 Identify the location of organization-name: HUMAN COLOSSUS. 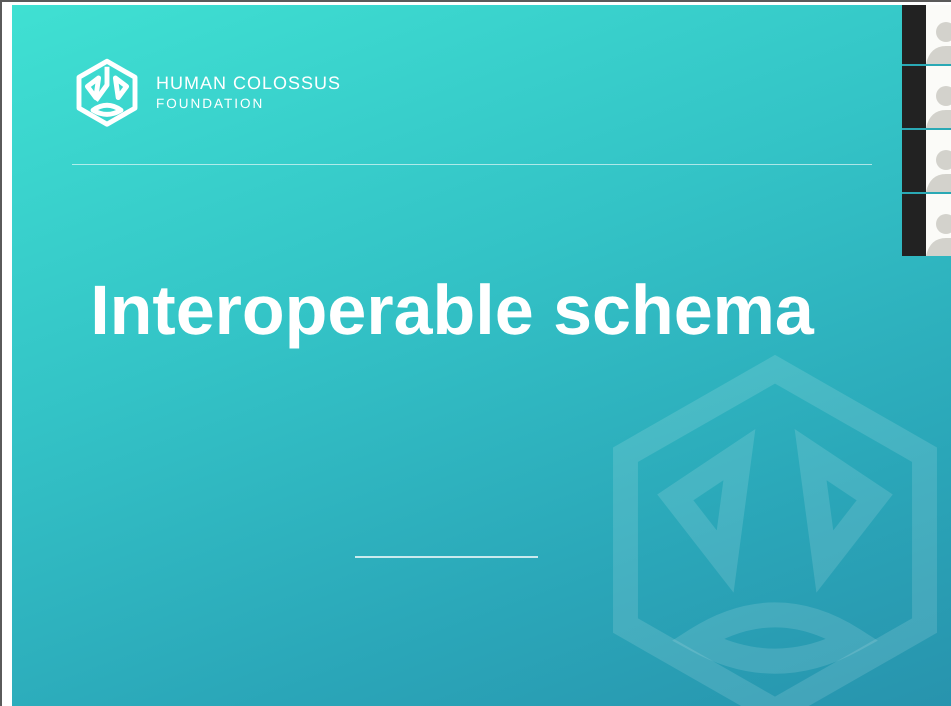
(249, 83).